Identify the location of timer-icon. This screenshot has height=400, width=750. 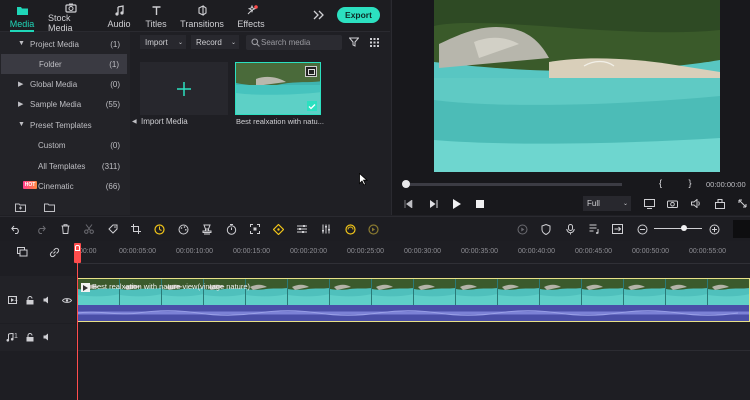
(231, 229).